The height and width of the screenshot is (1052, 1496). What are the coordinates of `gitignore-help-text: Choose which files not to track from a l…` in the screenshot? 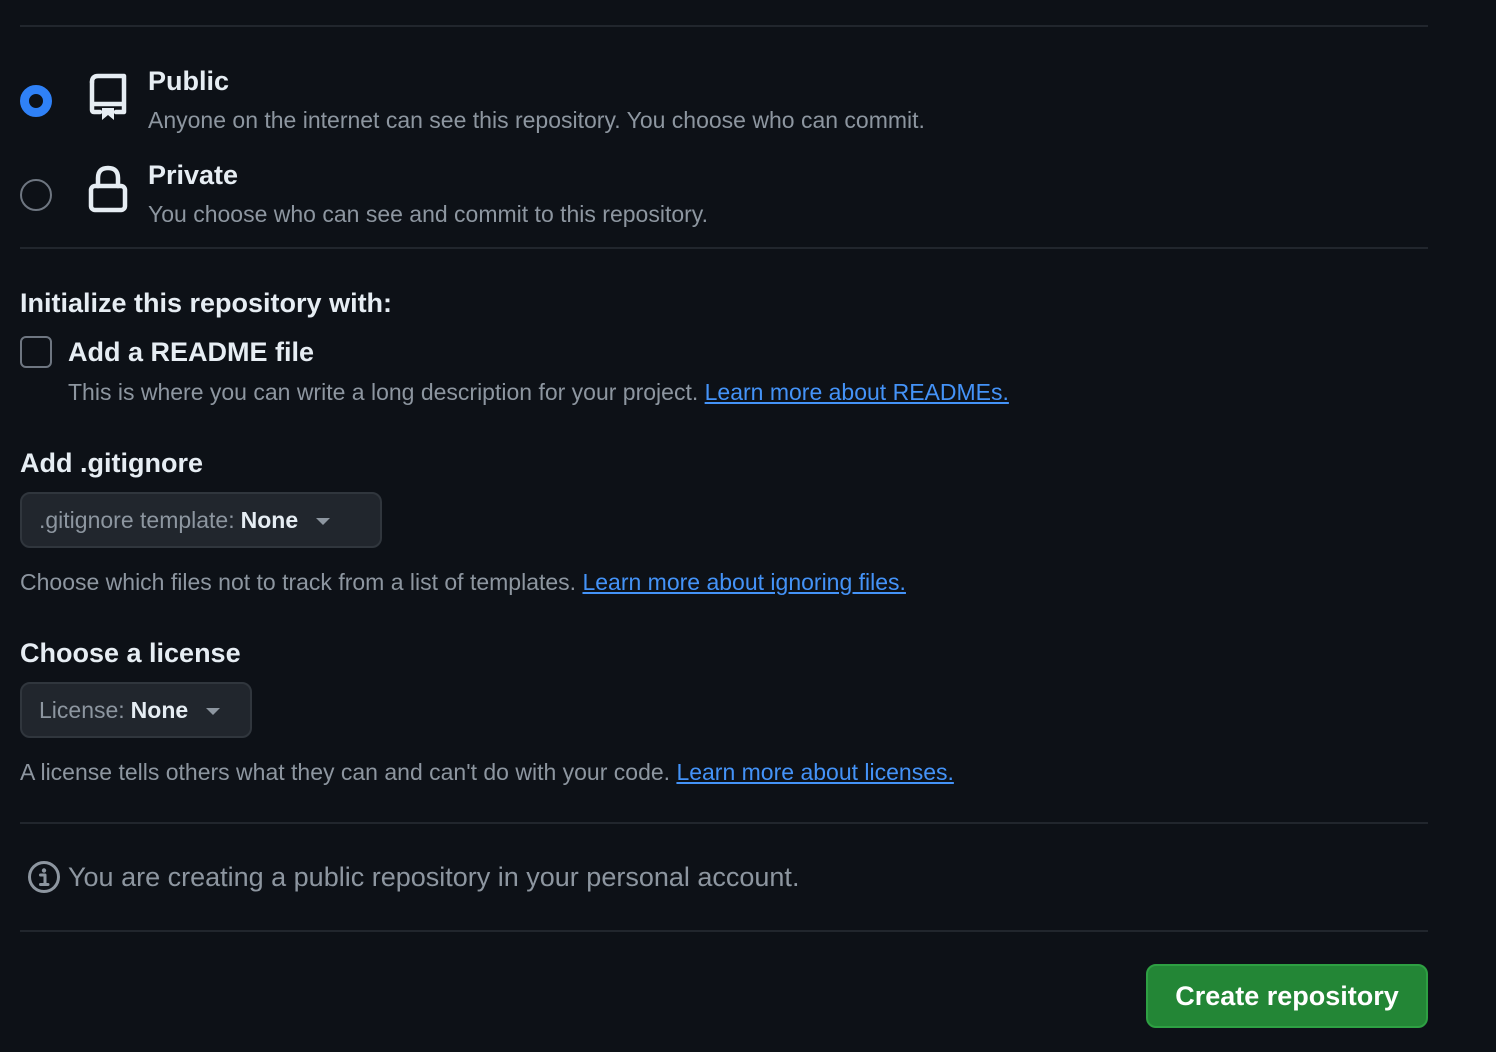 It's located at (298, 582).